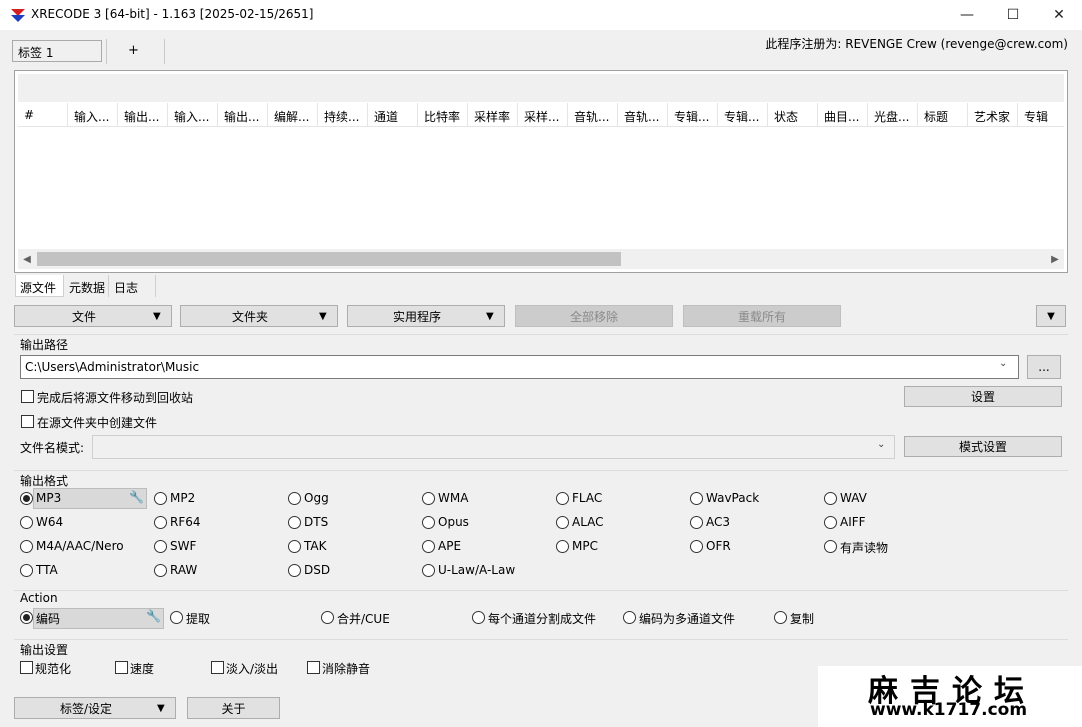 The width and height of the screenshot is (1082, 727). What do you see at coordinates (983, 396) in the screenshot?
I see `settings-button: 设置` at bounding box center [983, 396].